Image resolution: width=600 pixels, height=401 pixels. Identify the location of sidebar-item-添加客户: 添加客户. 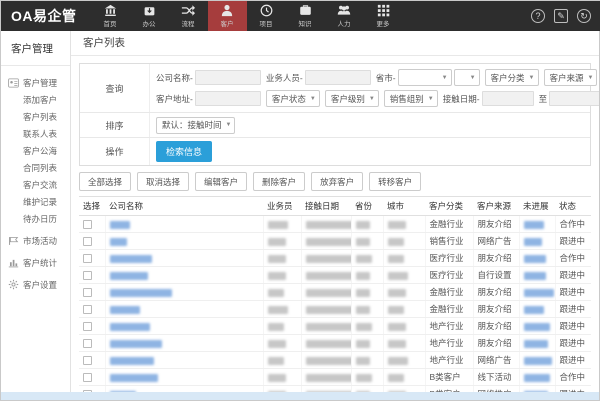
(35, 99).